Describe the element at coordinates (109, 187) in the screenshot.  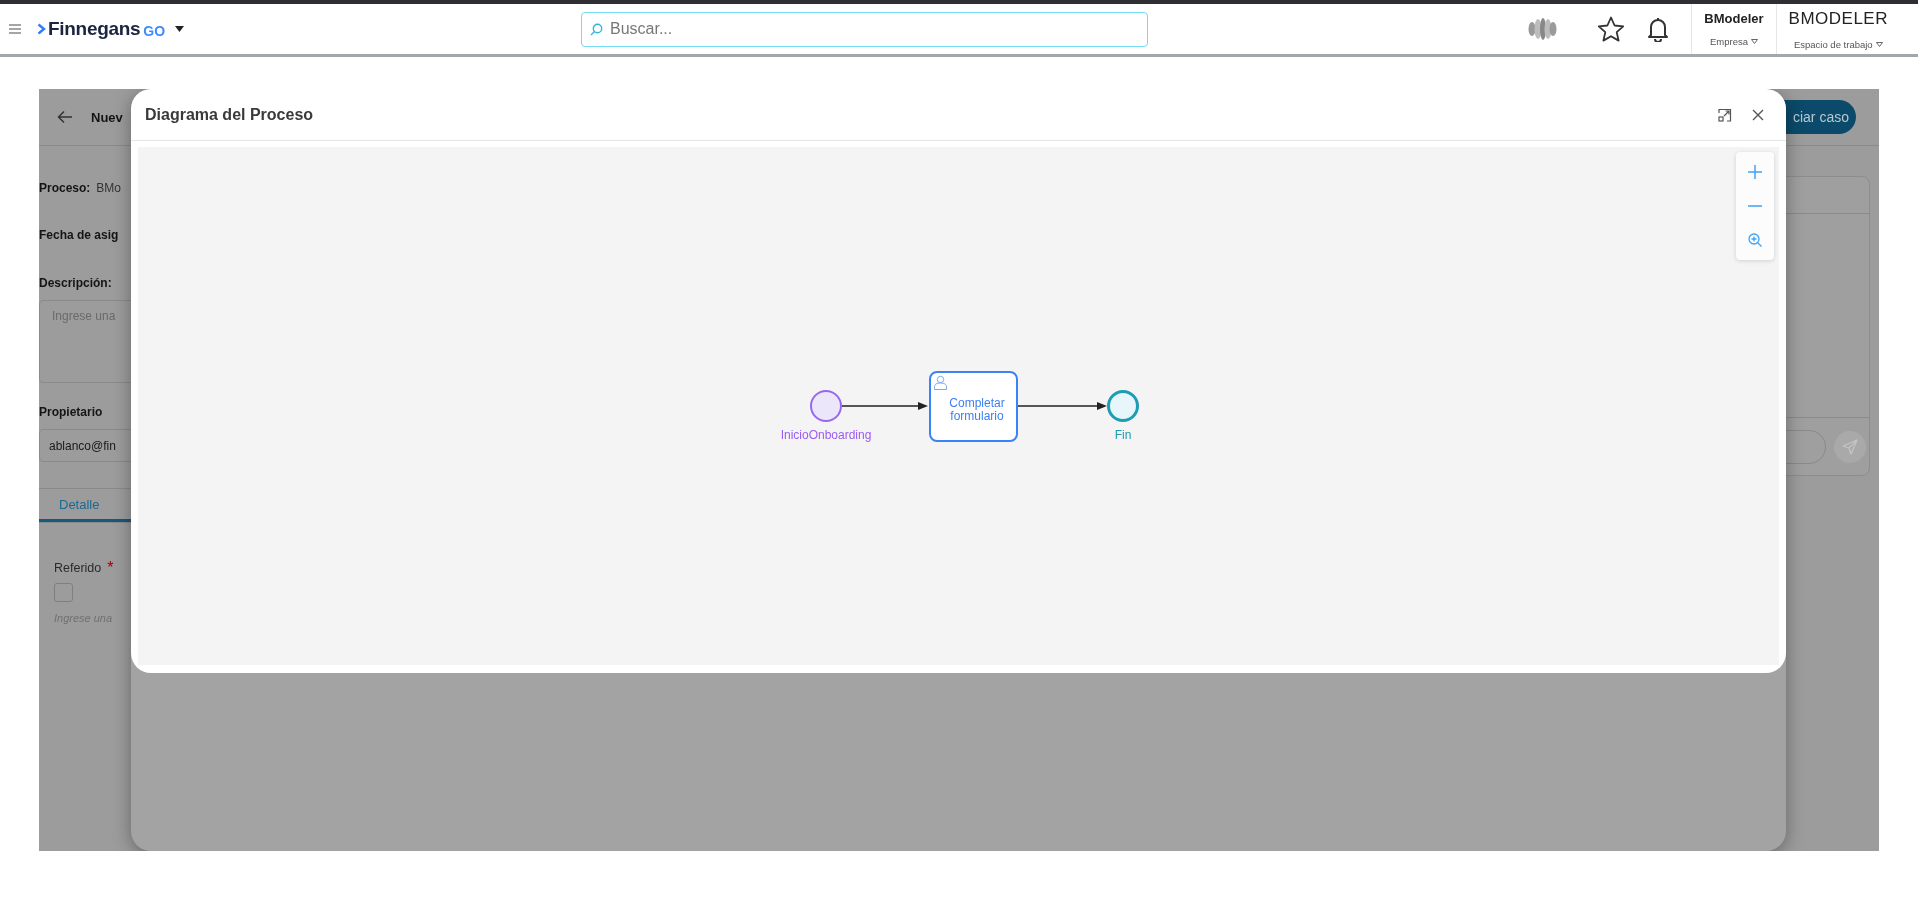
I see `field-value: BMo` at that location.